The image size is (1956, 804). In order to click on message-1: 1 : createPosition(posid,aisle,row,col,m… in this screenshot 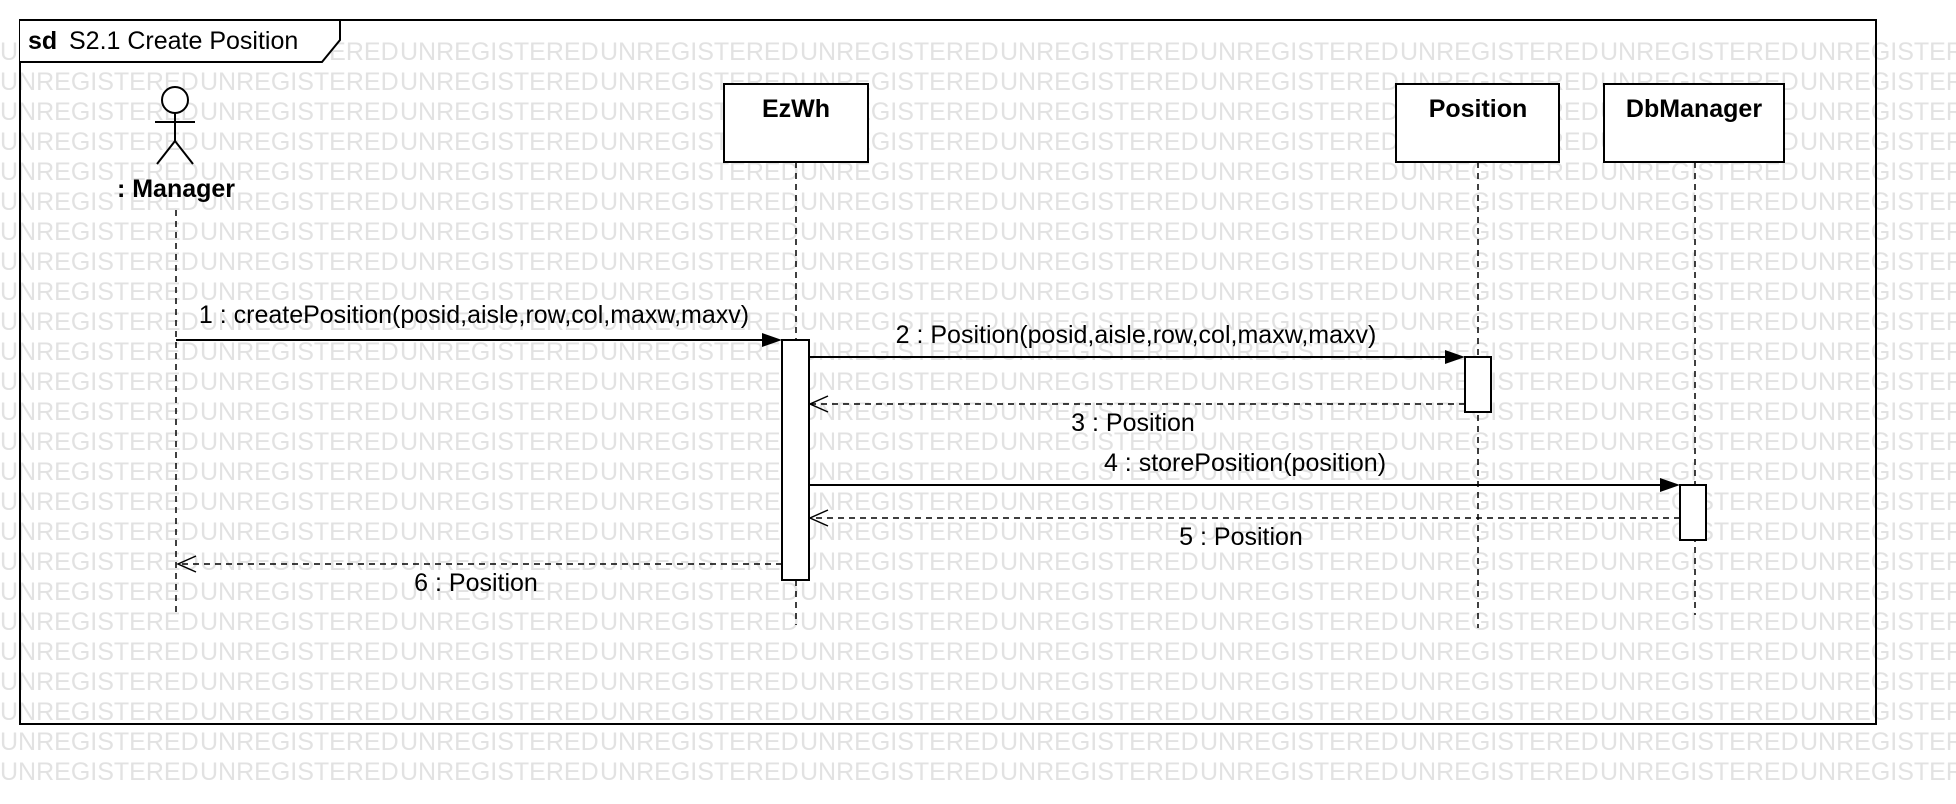, I will do `click(479, 324)`.